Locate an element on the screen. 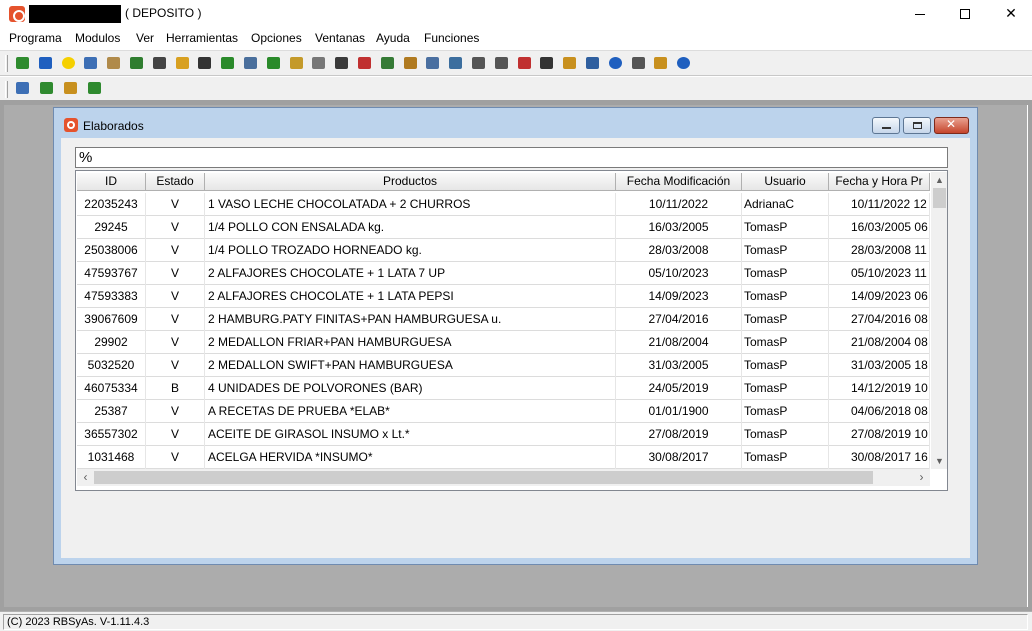  notepad-icon-glyph is located at coordinates (638, 63).